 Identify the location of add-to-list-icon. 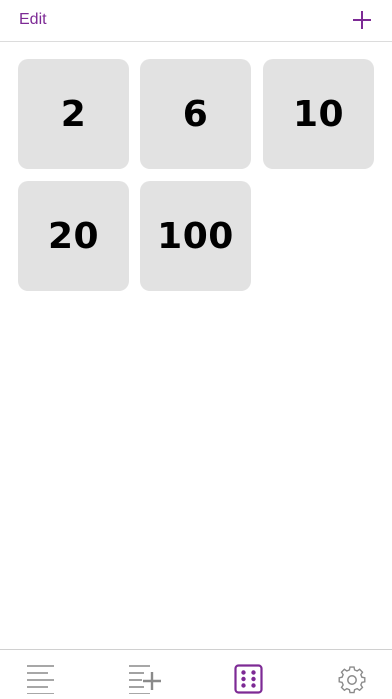
(145, 680).